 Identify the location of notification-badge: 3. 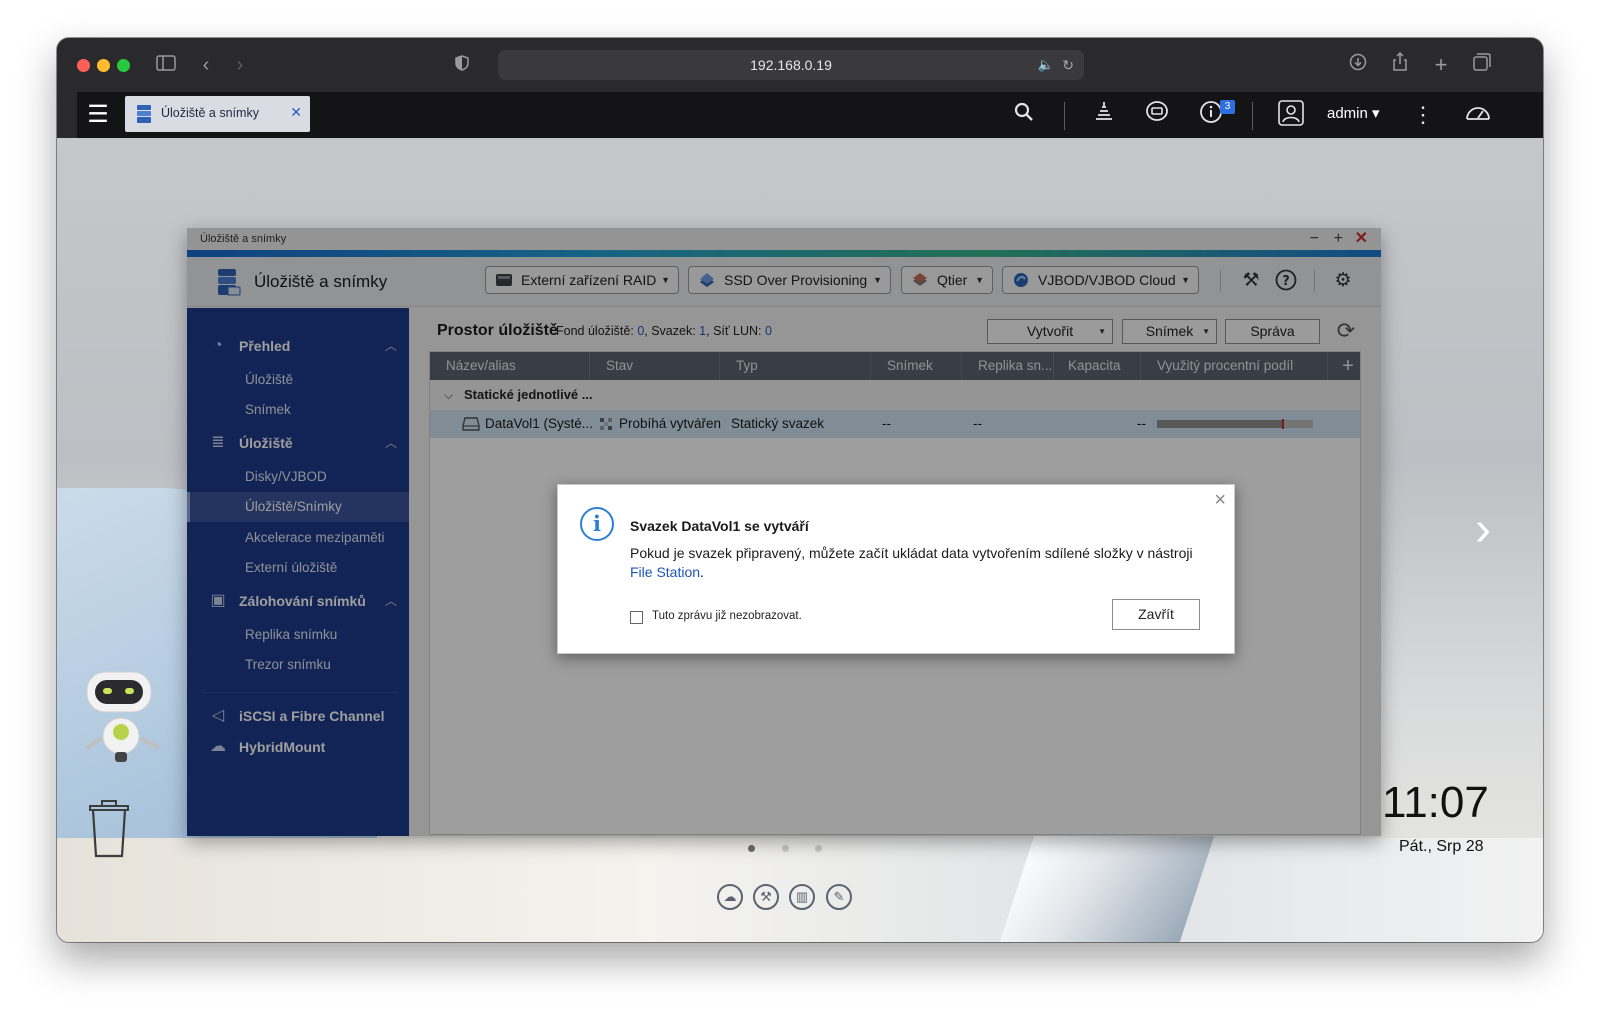
(1227, 107).